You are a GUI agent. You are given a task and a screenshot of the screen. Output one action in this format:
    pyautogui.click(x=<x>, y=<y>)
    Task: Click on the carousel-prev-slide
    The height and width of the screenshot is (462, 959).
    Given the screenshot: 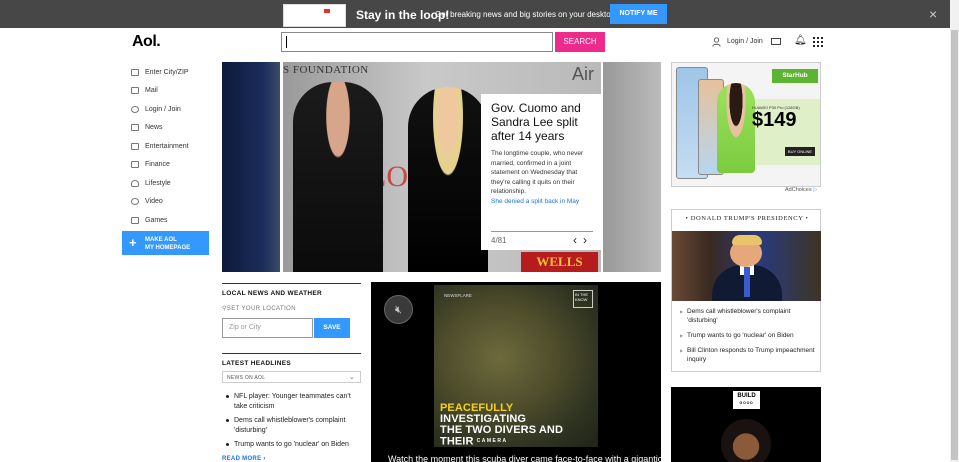 What is the action you would take?
    pyautogui.click(x=251, y=167)
    